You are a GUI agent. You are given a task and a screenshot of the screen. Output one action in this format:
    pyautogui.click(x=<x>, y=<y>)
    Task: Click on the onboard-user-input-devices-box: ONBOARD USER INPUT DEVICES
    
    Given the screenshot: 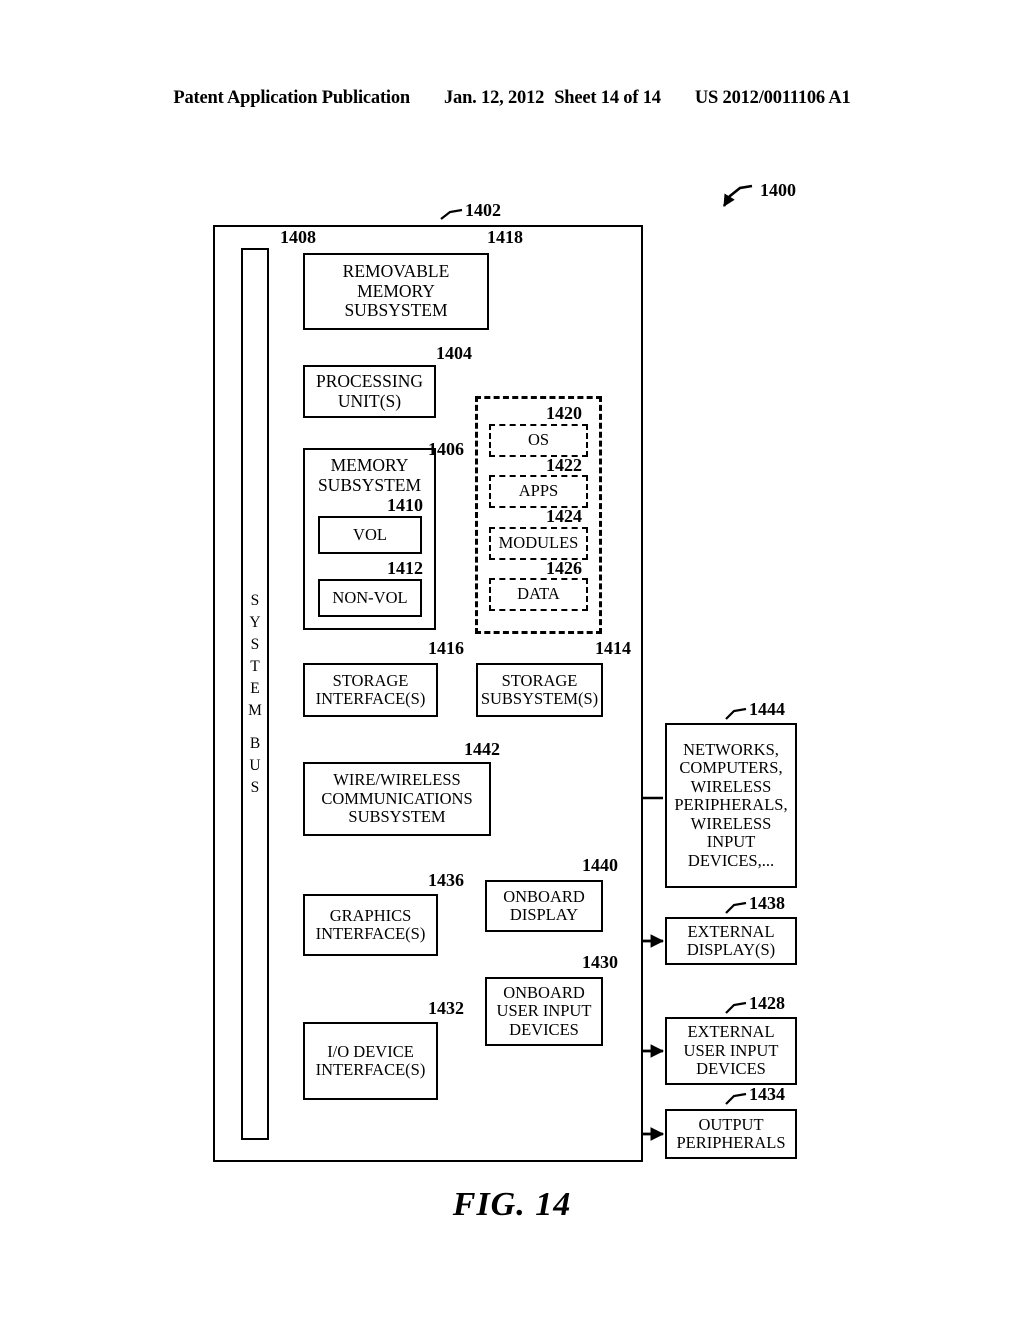 What is the action you would take?
    pyautogui.click(x=544, y=1011)
    